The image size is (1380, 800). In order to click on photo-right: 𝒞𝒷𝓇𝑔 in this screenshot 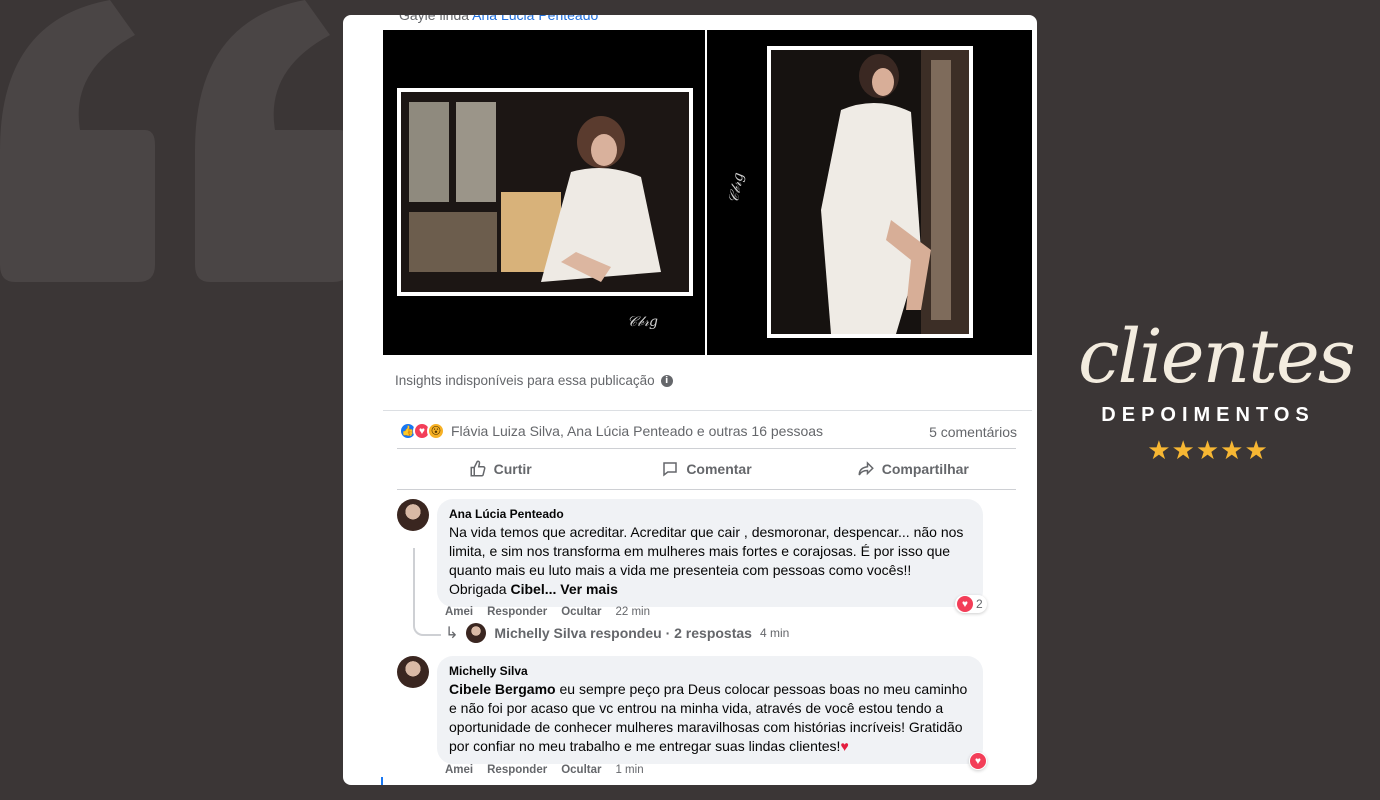, I will do `click(868, 192)`.